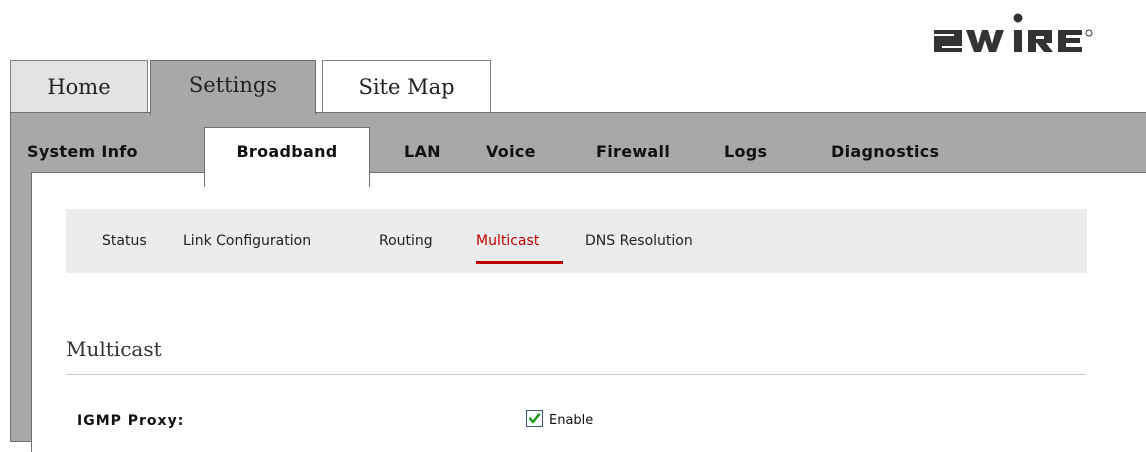  I want to click on tab-site-map: Site Map, so click(406, 86).